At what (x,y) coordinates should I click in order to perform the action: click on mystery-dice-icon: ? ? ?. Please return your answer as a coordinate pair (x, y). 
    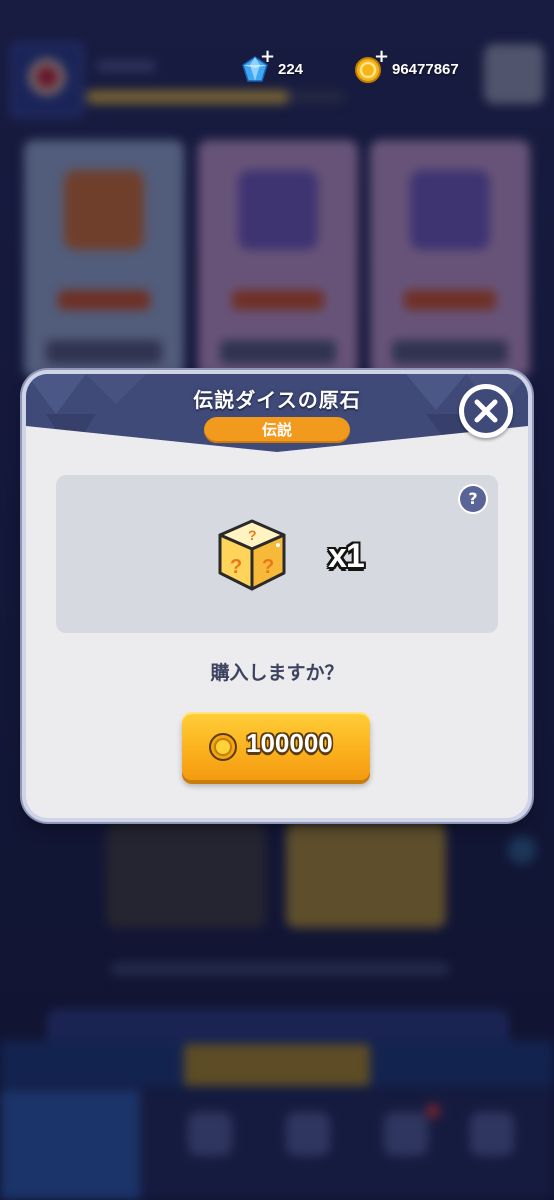
    Looking at the image, I should click on (252, 555).